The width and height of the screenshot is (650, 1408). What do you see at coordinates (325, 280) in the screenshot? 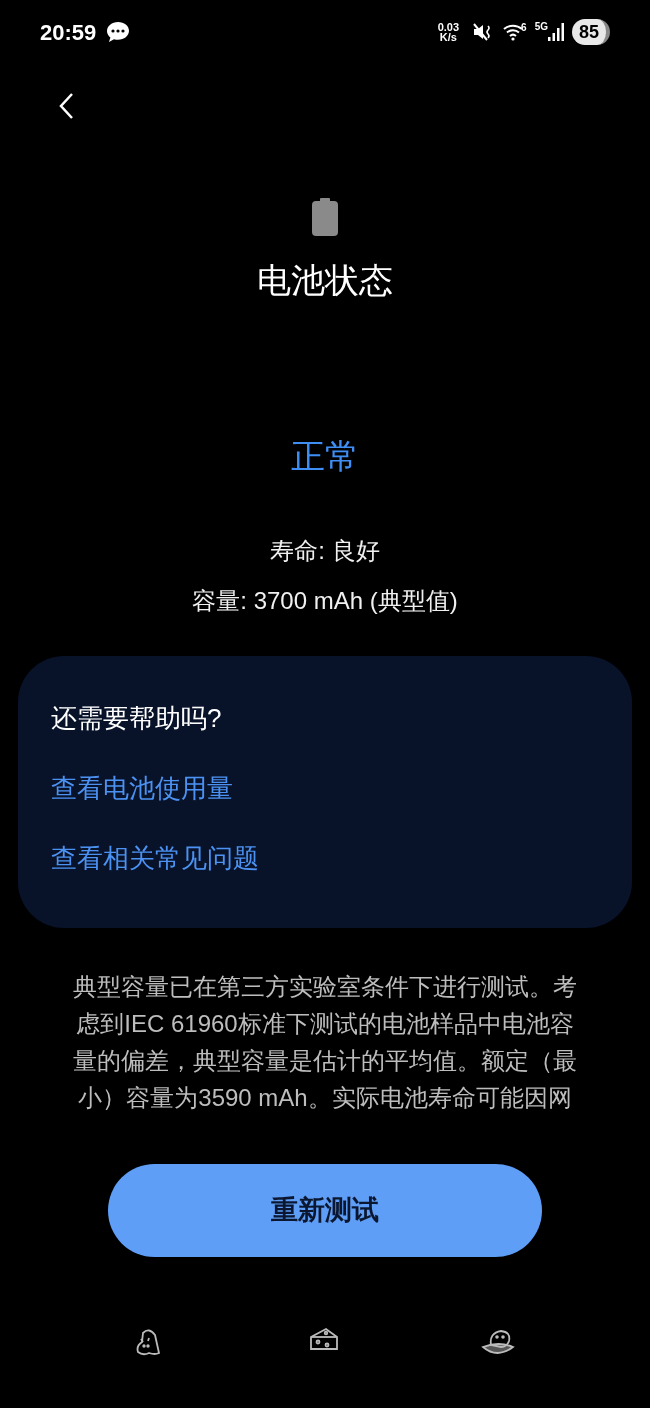
I see `page-title: 电池状态` at bounding box center [325, 280].